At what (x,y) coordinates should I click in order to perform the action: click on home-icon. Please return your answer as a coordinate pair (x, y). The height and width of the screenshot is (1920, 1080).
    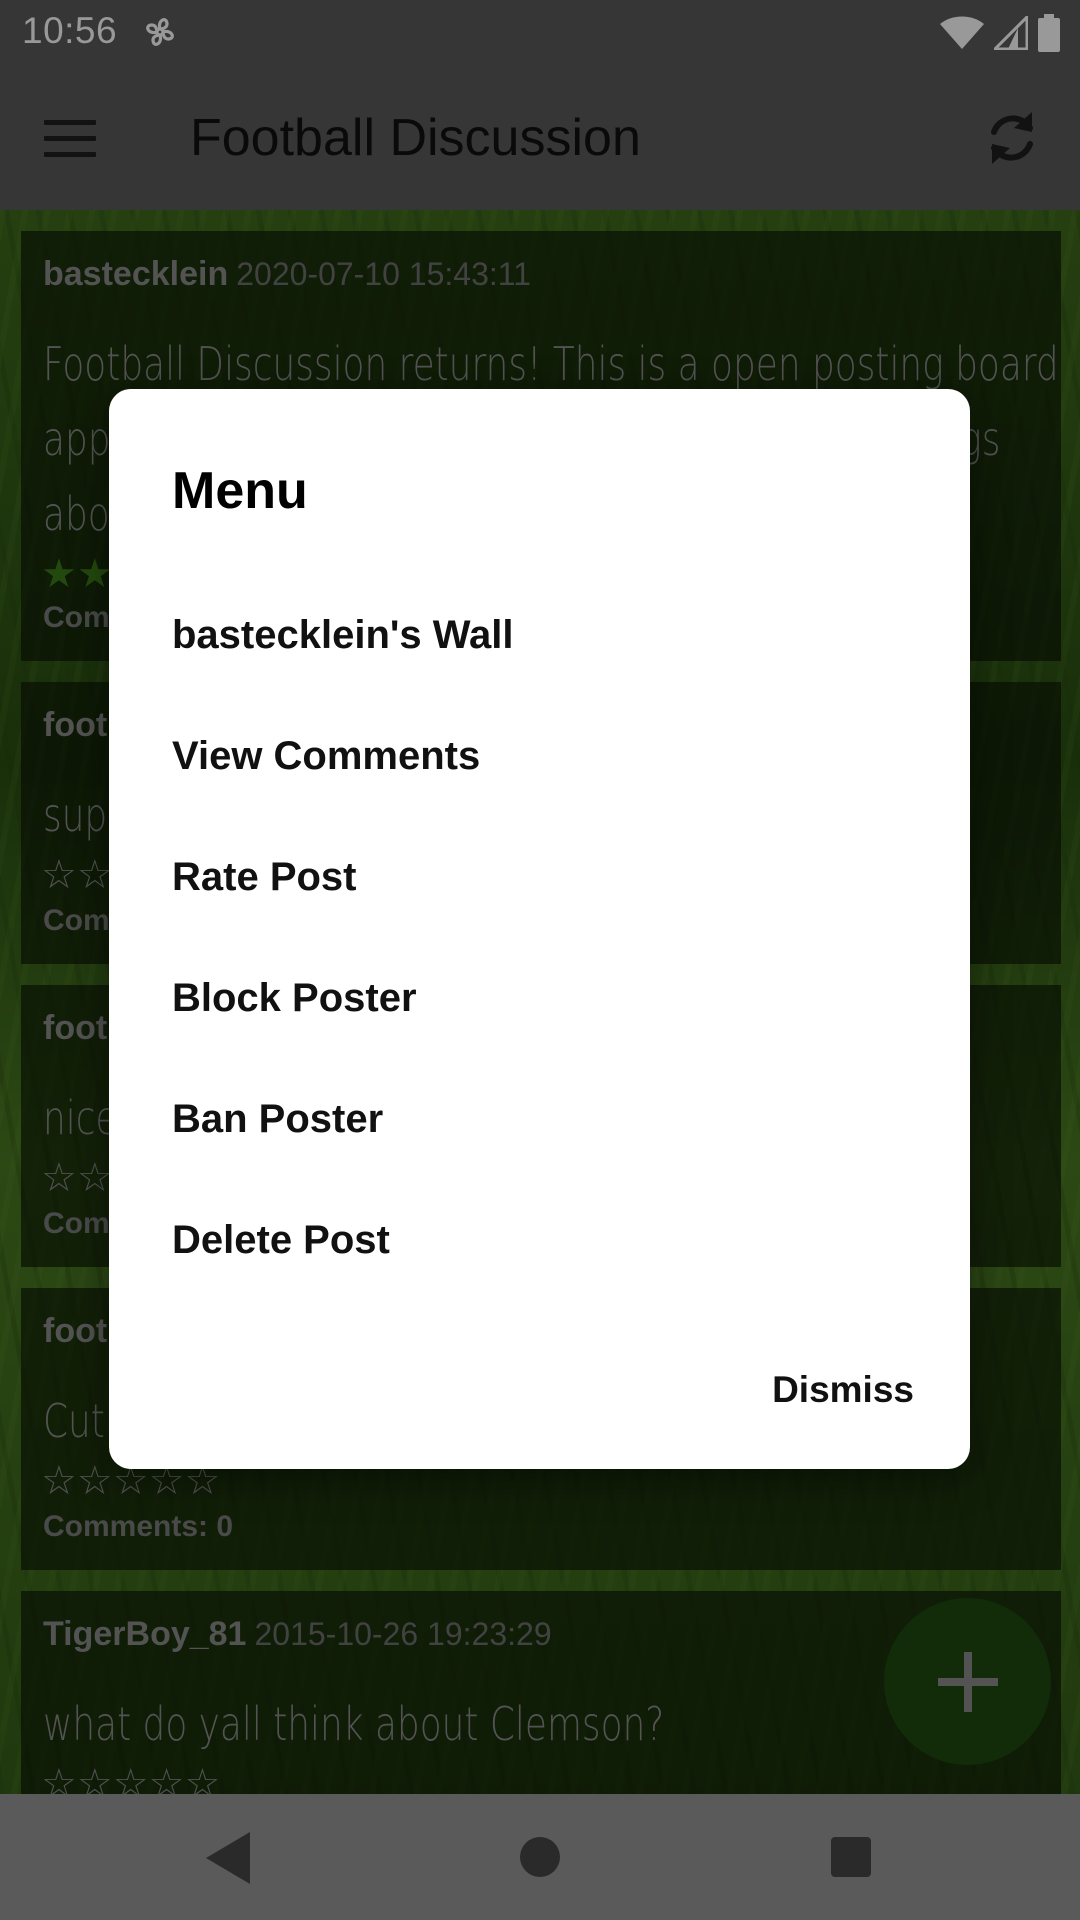
    Looking at the image, I should click on (540, 1857).